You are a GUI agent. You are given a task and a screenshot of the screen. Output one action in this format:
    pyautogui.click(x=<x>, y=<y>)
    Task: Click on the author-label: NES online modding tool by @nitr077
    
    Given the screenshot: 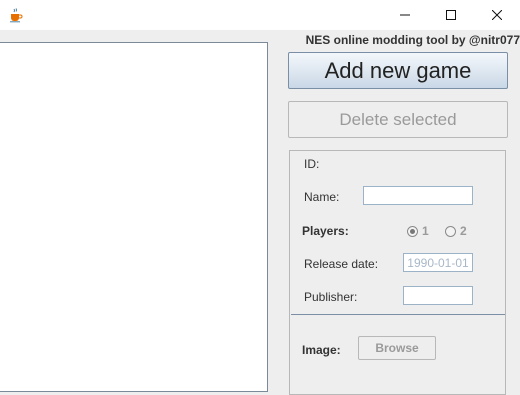 What is the action you would take?
    pyautogui.click(x=412, y=40)
    